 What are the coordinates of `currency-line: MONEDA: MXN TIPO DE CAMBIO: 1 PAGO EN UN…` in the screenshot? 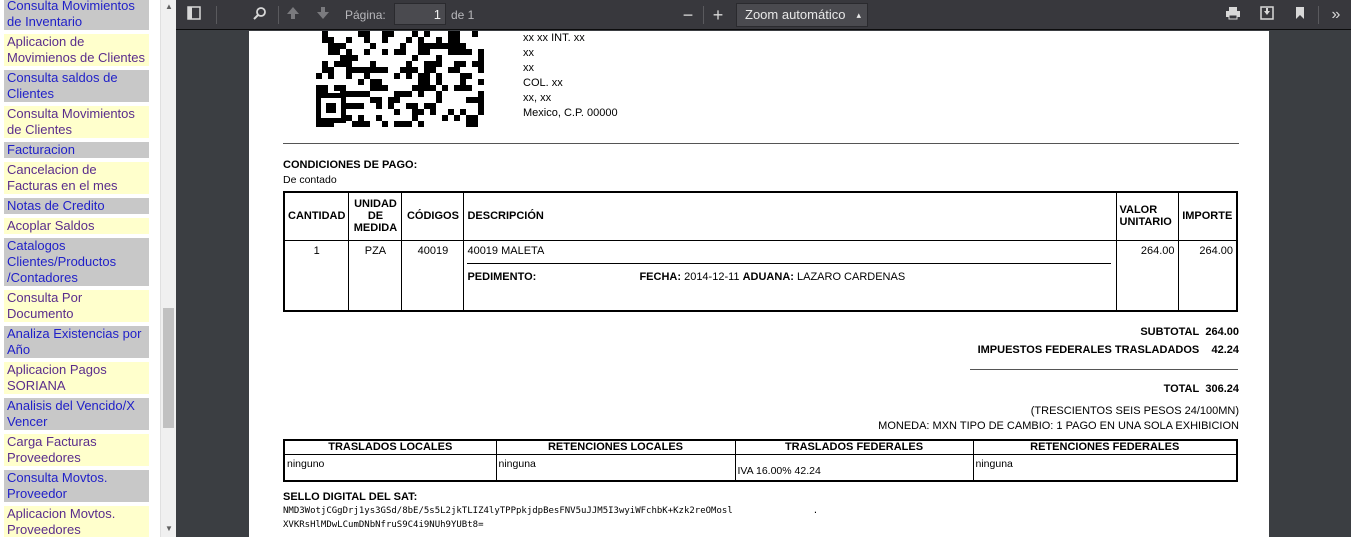 It's located at (1058, 426).